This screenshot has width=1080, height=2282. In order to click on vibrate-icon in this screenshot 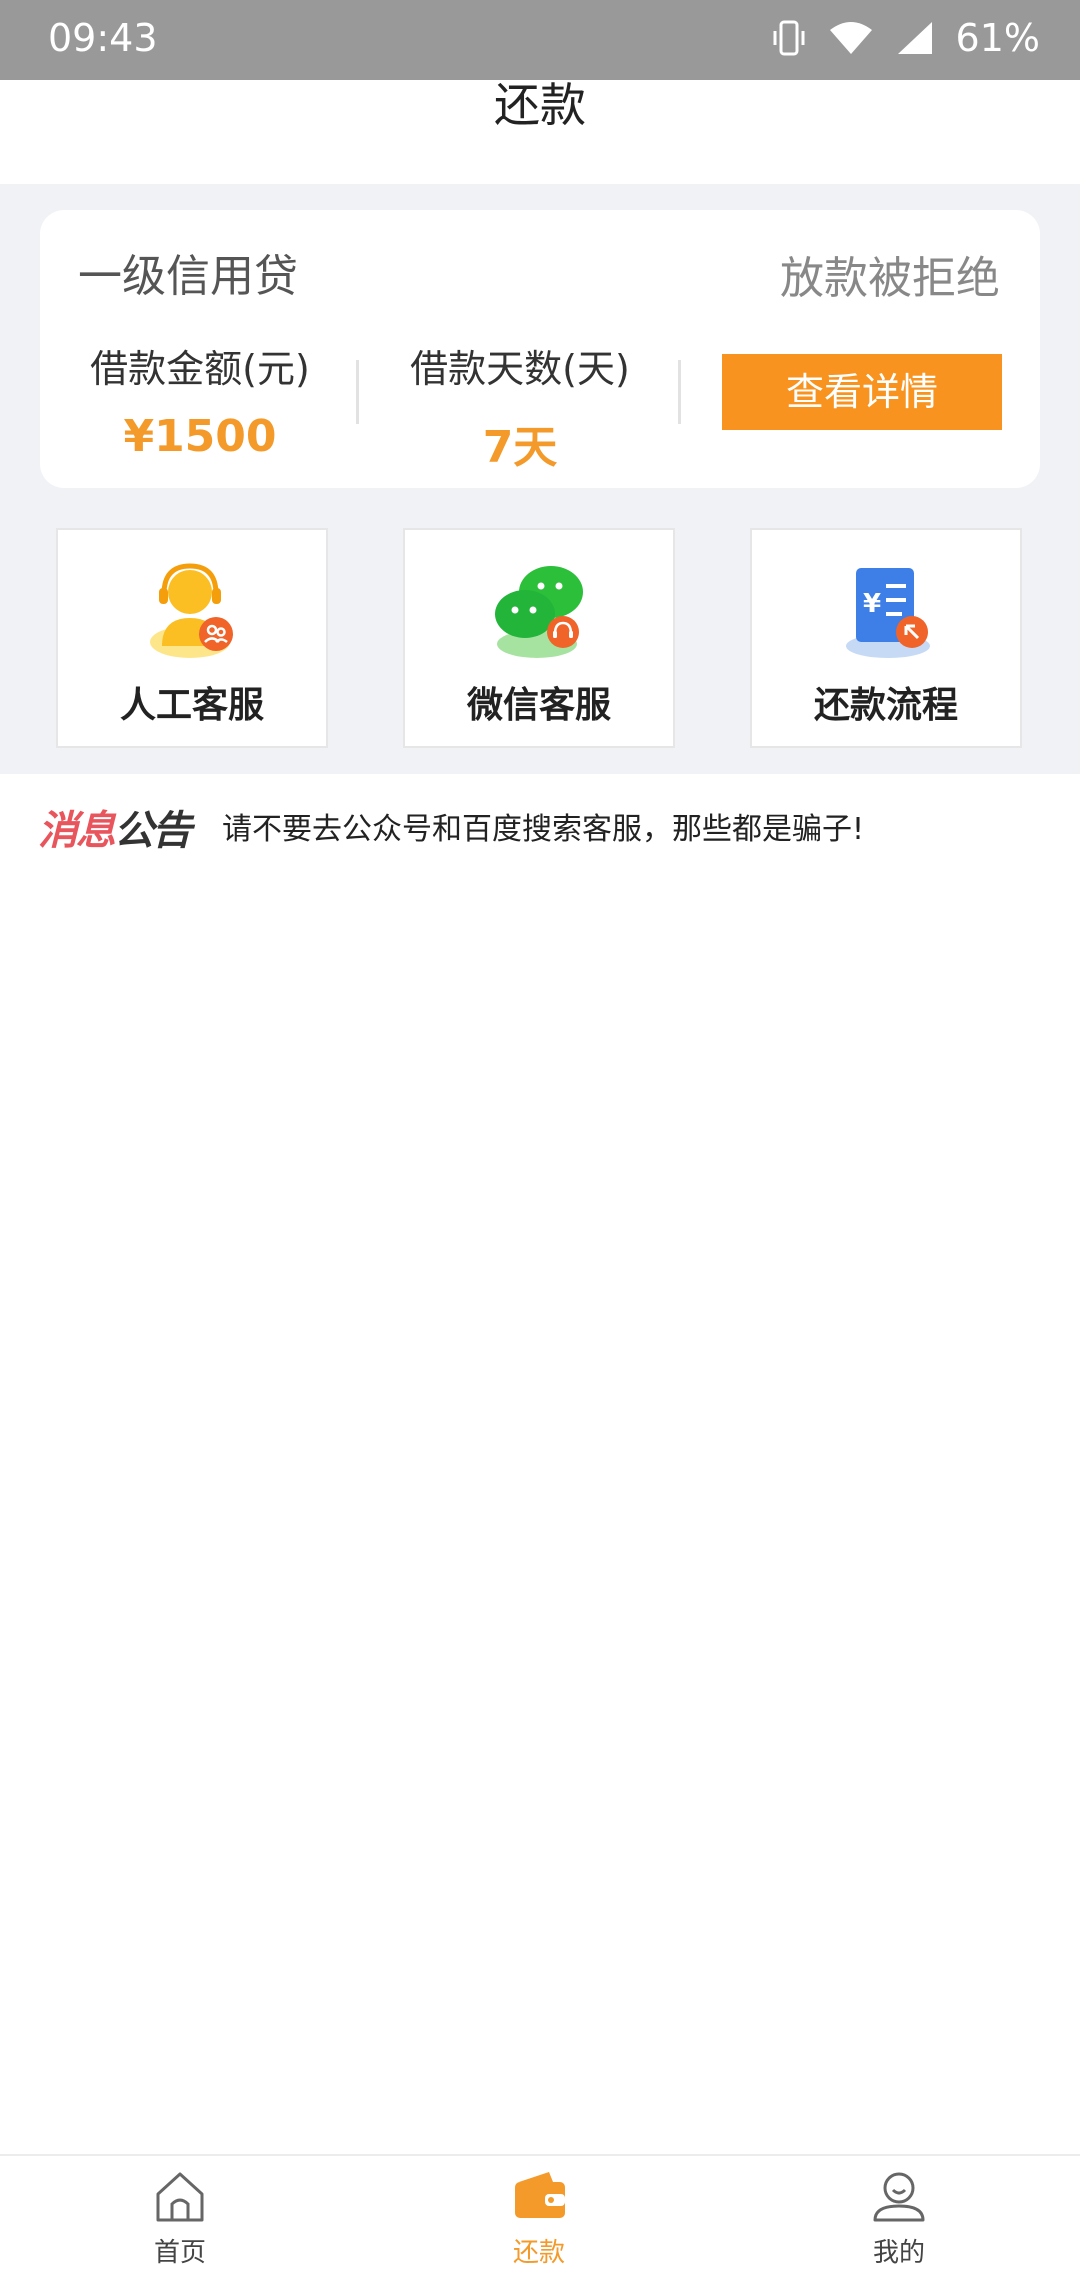, I will do `click(789, 38)`.